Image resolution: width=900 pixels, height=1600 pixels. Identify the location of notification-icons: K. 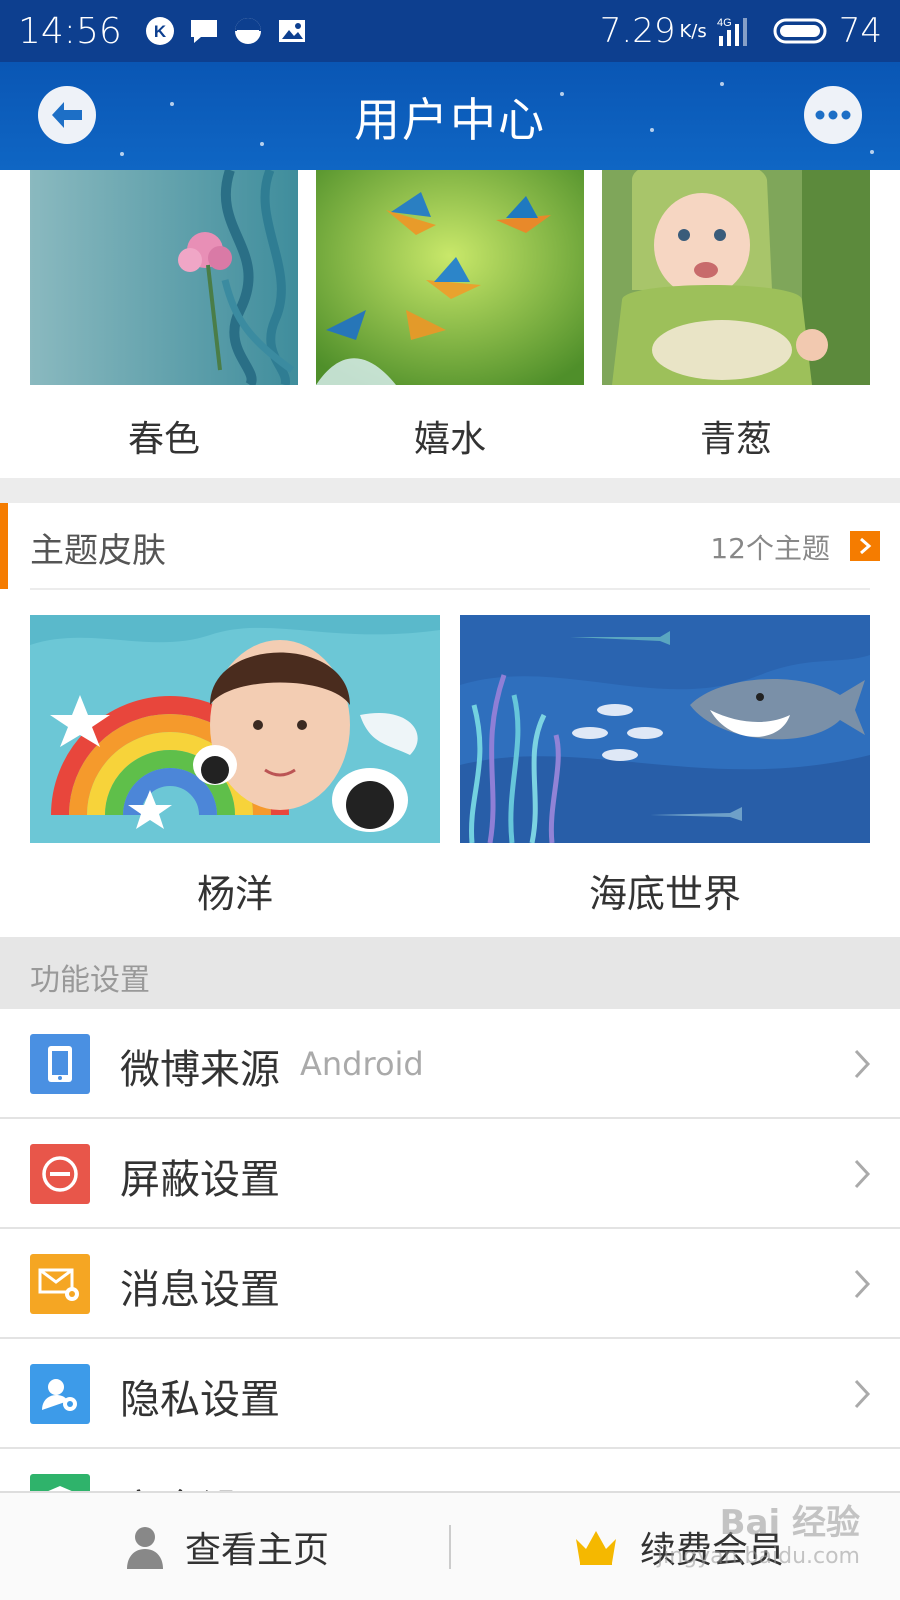
(226, 31).